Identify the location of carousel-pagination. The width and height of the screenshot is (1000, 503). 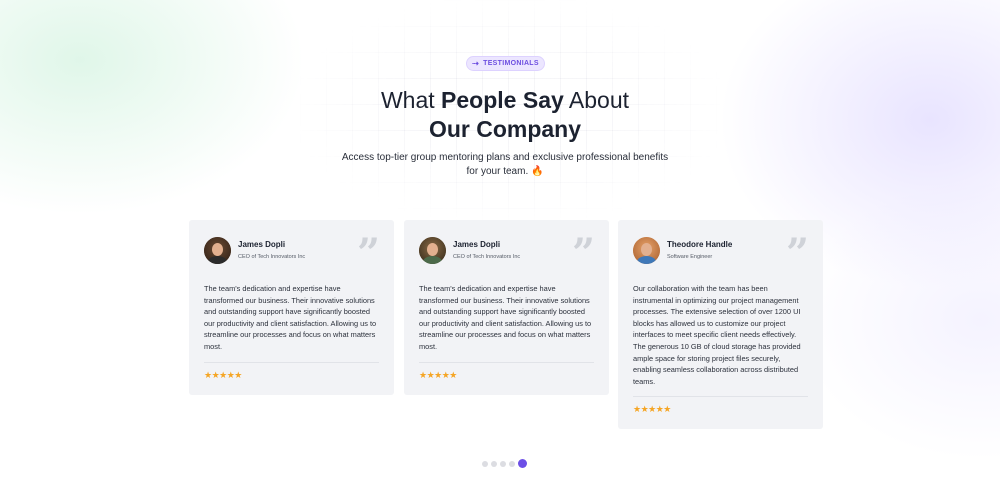
(504, 463).